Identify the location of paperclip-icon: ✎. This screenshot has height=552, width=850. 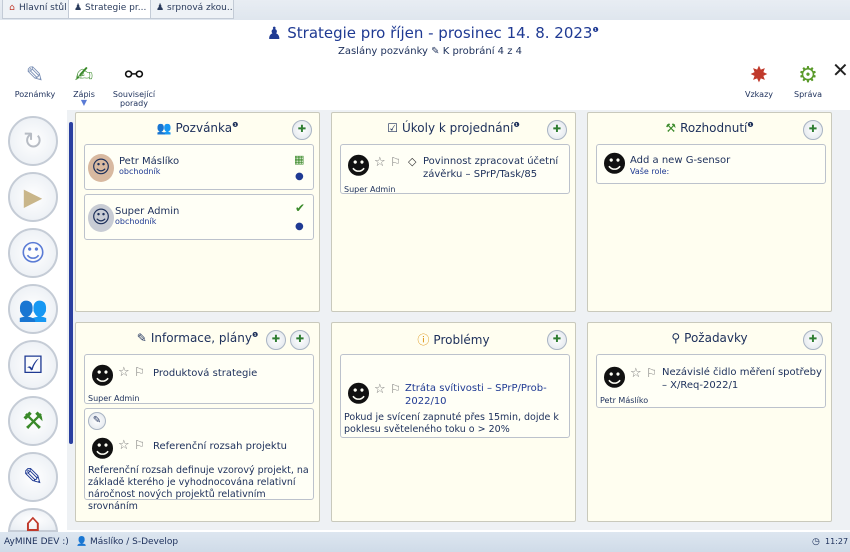
(35, 75).